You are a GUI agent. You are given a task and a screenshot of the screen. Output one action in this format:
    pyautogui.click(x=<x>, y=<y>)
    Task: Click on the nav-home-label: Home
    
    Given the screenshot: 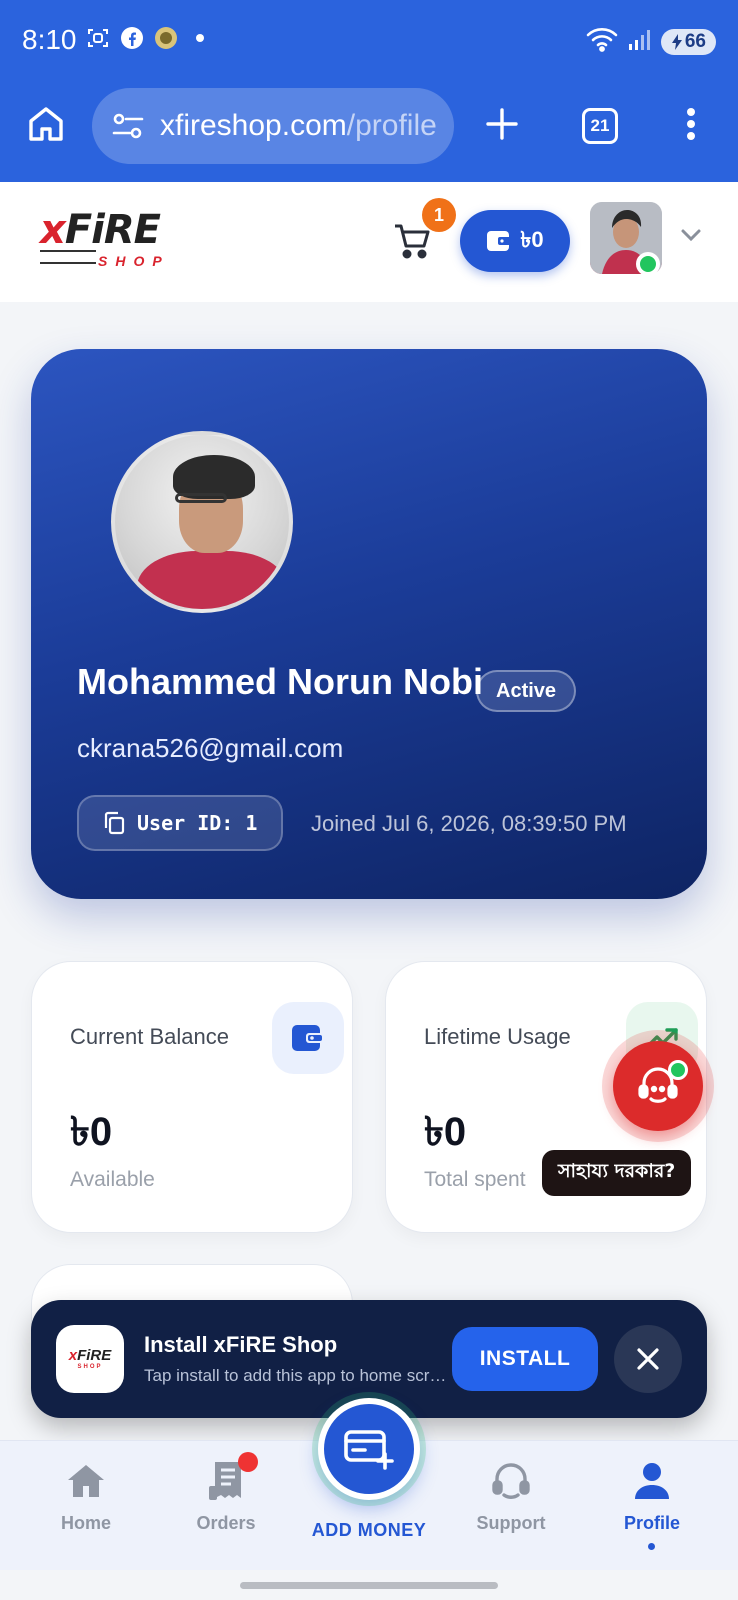 What is the action you would take?
    pyautogui.click(x=85, y=1523)
    